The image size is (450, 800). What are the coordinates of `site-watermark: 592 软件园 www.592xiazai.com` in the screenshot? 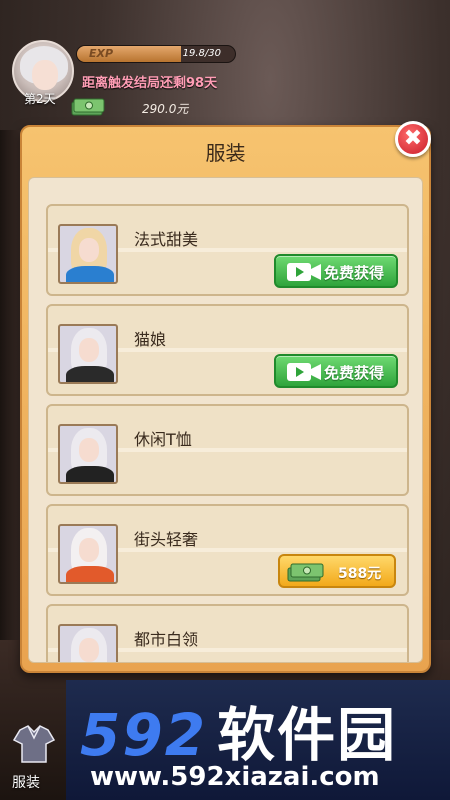 It's located at (258, 740).